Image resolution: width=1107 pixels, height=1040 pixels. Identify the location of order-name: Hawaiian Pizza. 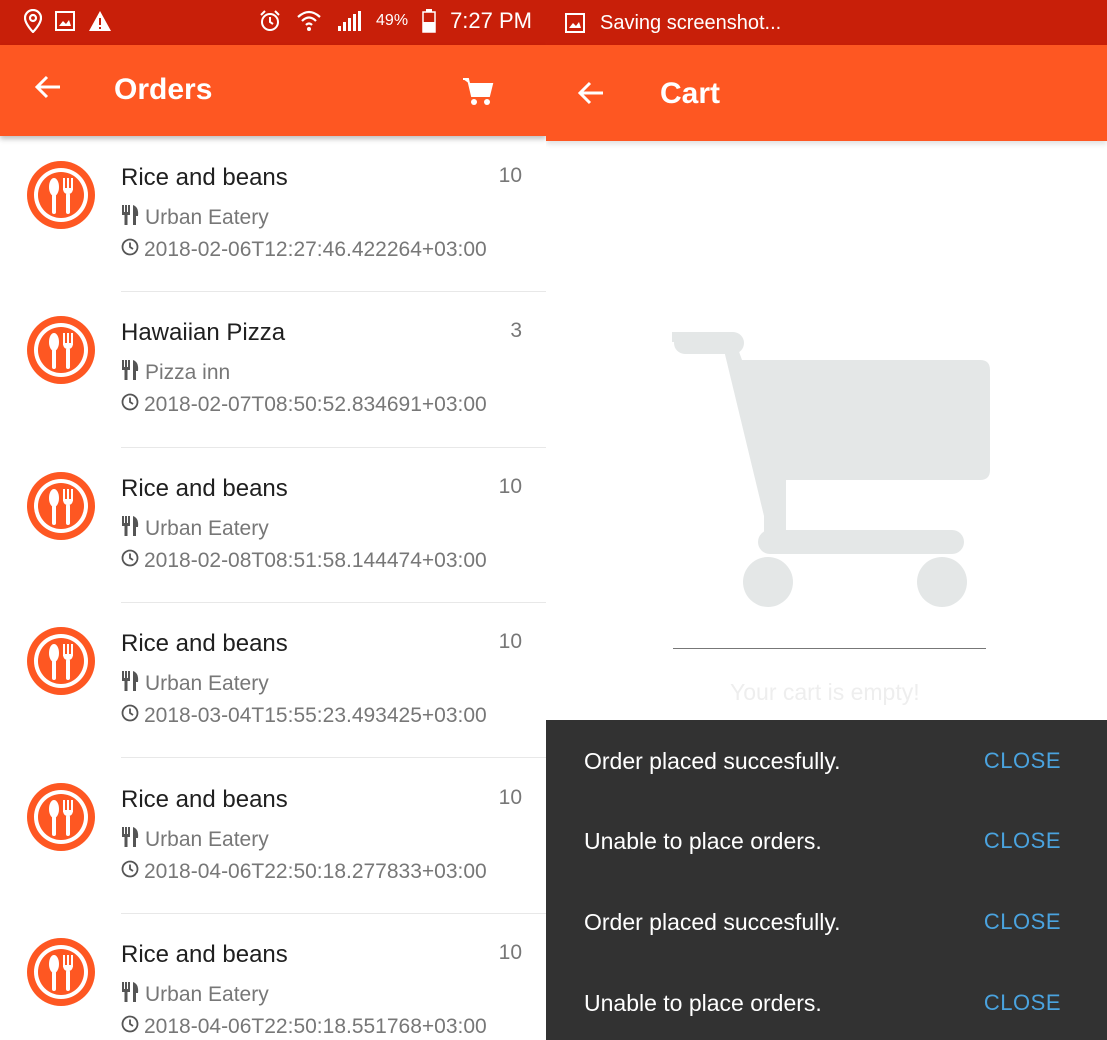
(203, 332).